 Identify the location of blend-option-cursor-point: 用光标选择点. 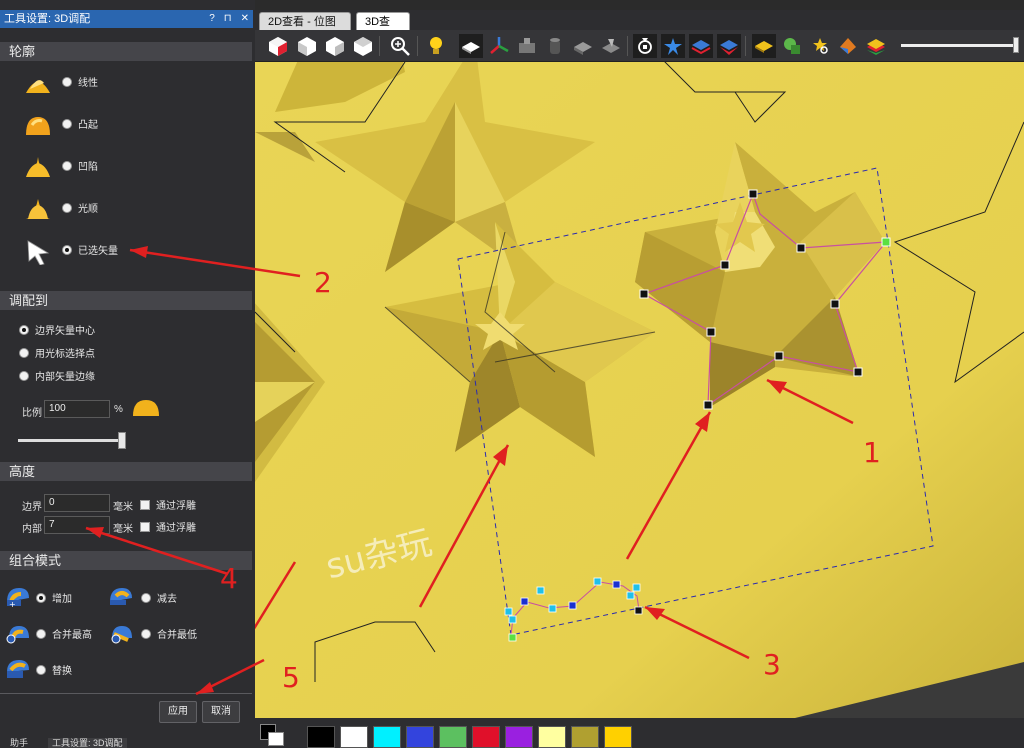
(57, 352).